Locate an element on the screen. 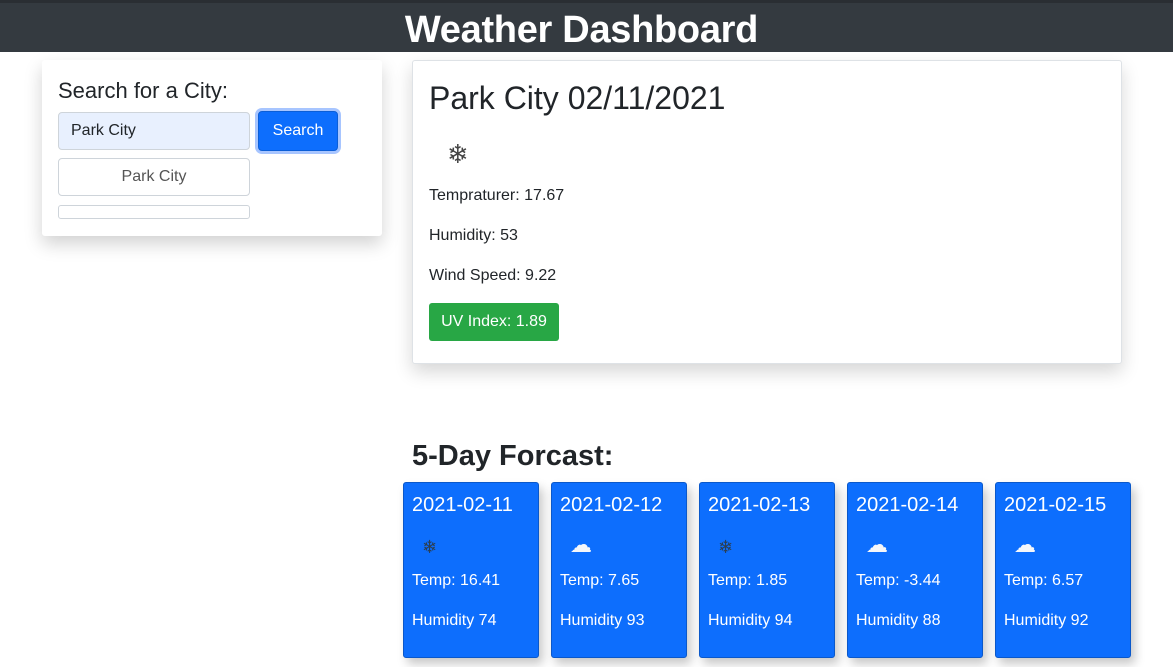  forecast-card: 2021-02-15 ☁ Temp: 6.57 Humidity 92 is located at coordinates (1063, 570).